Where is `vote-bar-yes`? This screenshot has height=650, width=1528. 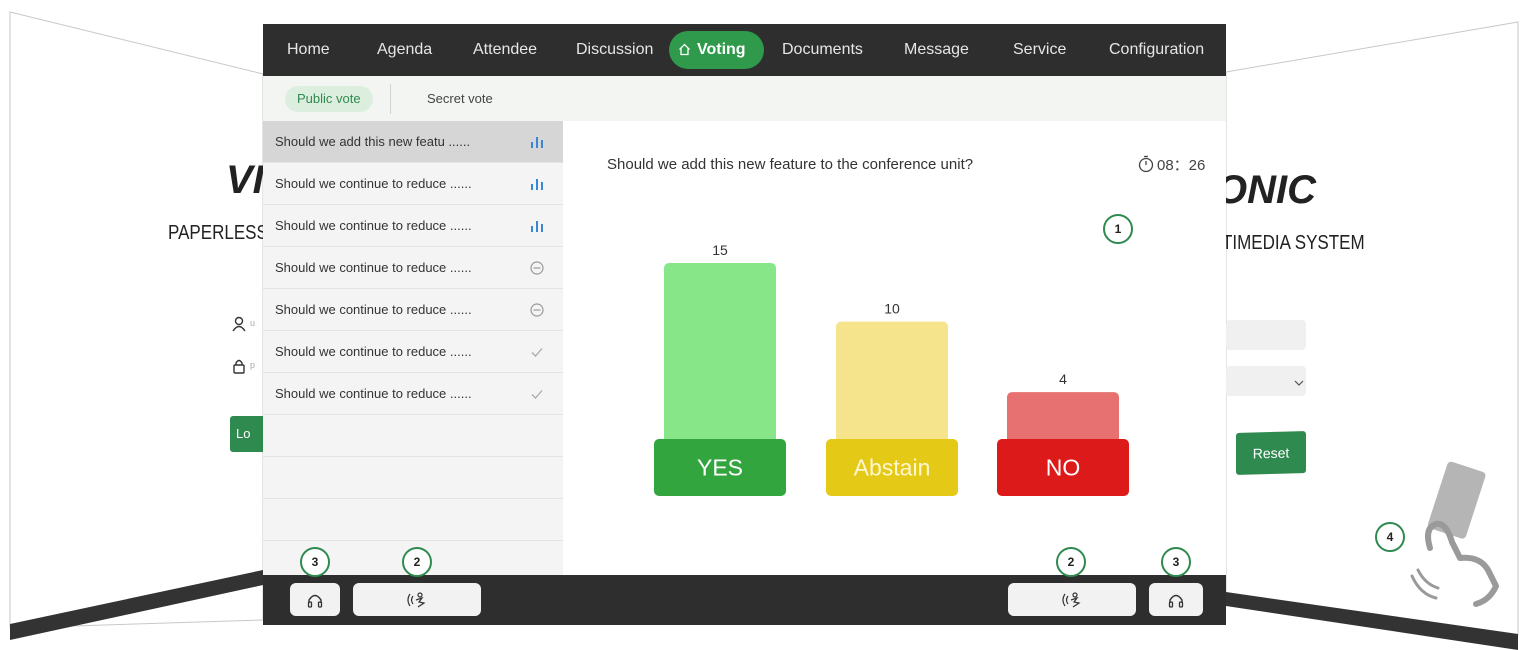
vote-bar-yes is located at coordinates (720, 354).